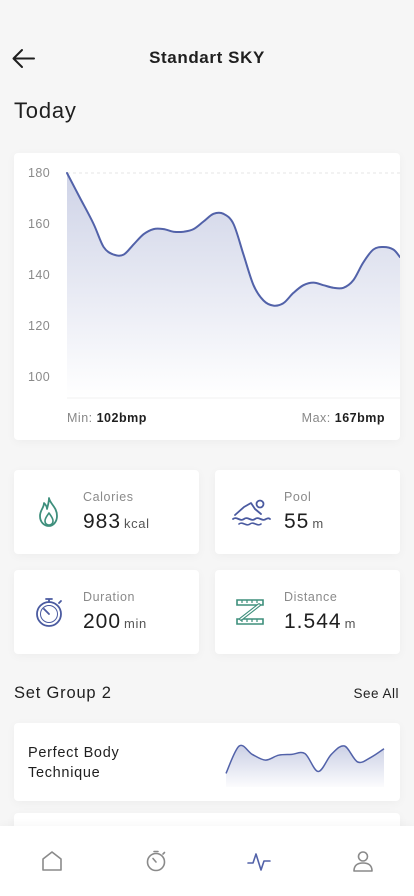 The width and height of the screenshot is (414, 896). I want to click on max-readout: Max: 167bmp, so click(343, 418).